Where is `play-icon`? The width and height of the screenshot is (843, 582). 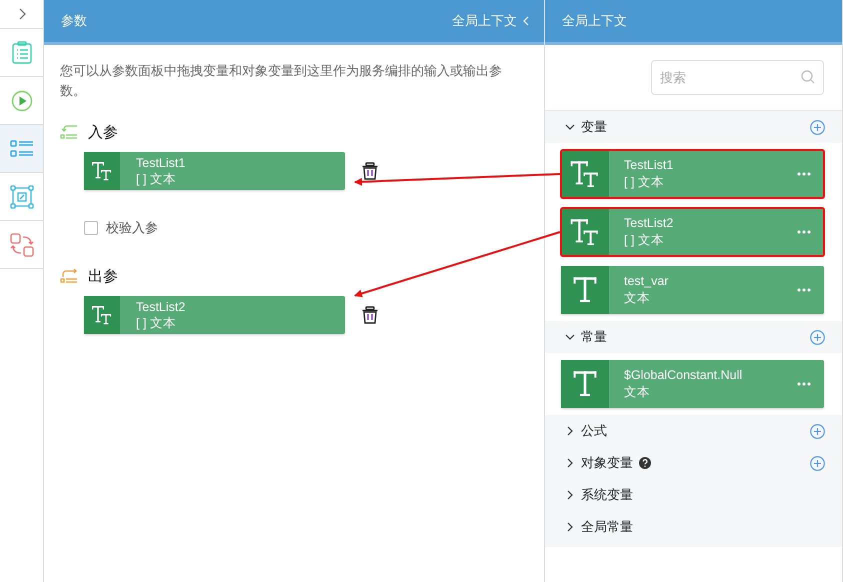
play-icon is located at coordinates (21, 101).